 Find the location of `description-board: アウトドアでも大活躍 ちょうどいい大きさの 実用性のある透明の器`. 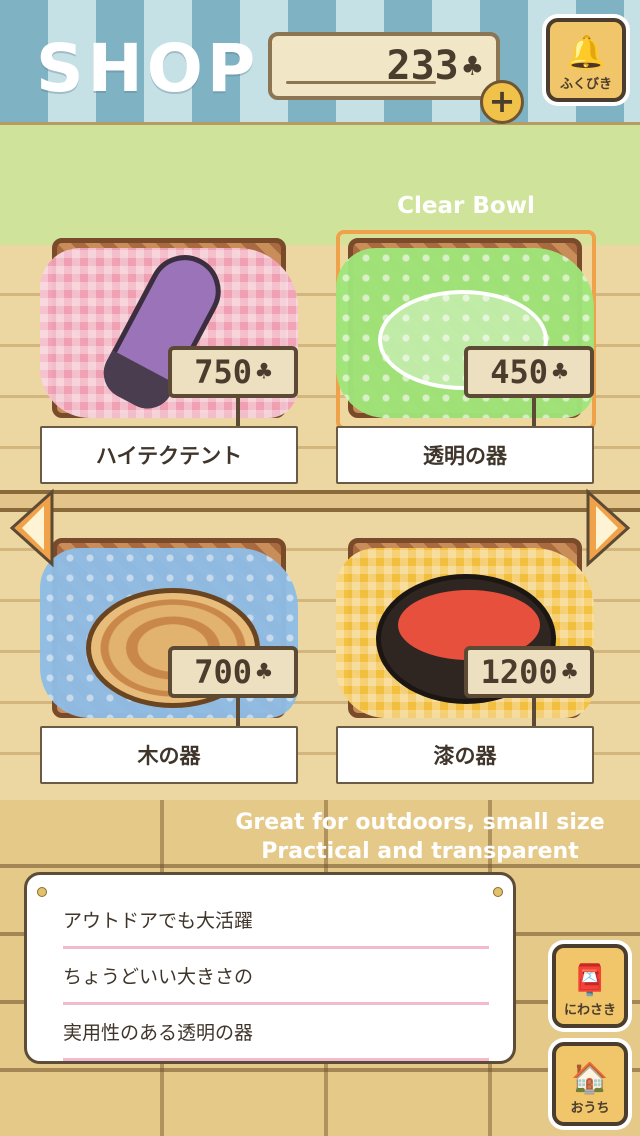

description-board: アウトドアでも大活躍 ちょうどいい大きさの 実用性のある透明の器 is located at coordinates (270, 968).